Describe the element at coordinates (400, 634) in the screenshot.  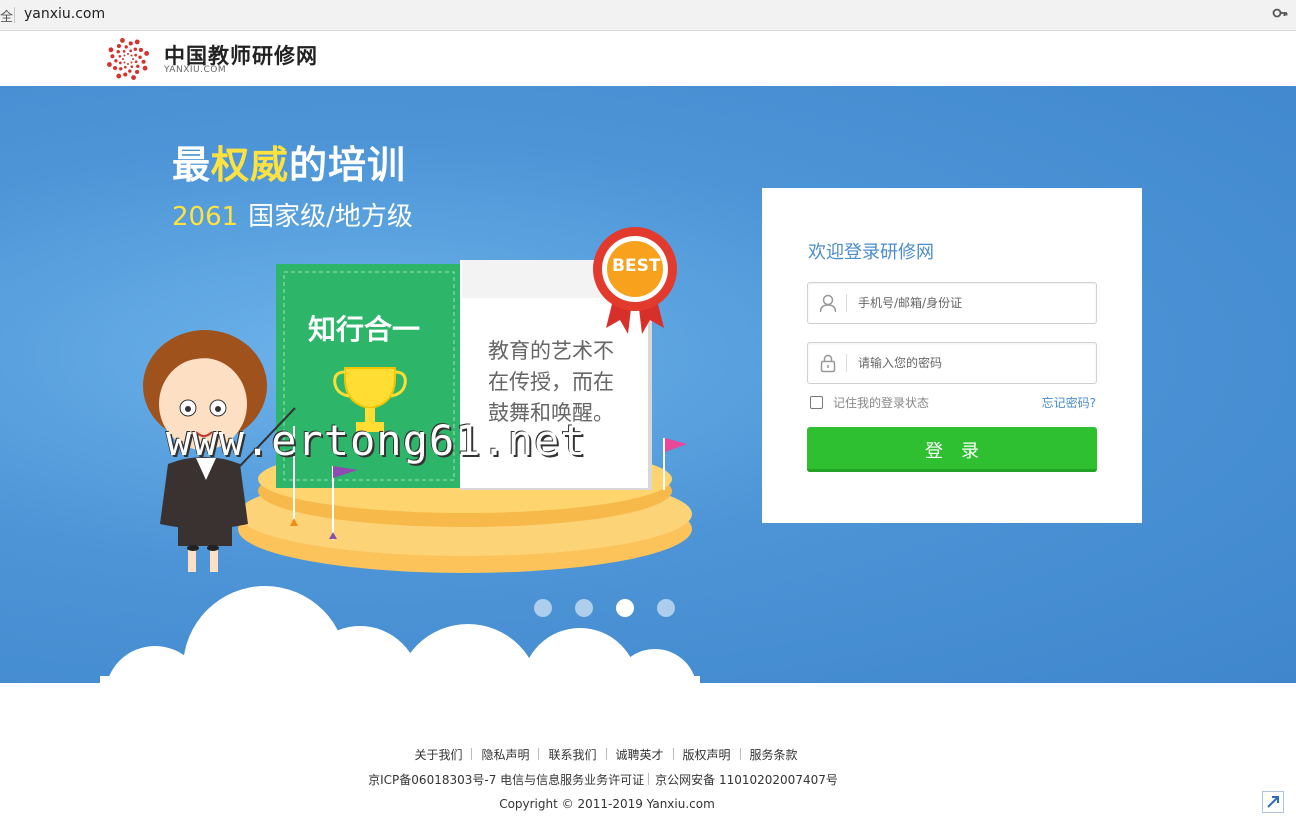
I see `clouds` at that location.